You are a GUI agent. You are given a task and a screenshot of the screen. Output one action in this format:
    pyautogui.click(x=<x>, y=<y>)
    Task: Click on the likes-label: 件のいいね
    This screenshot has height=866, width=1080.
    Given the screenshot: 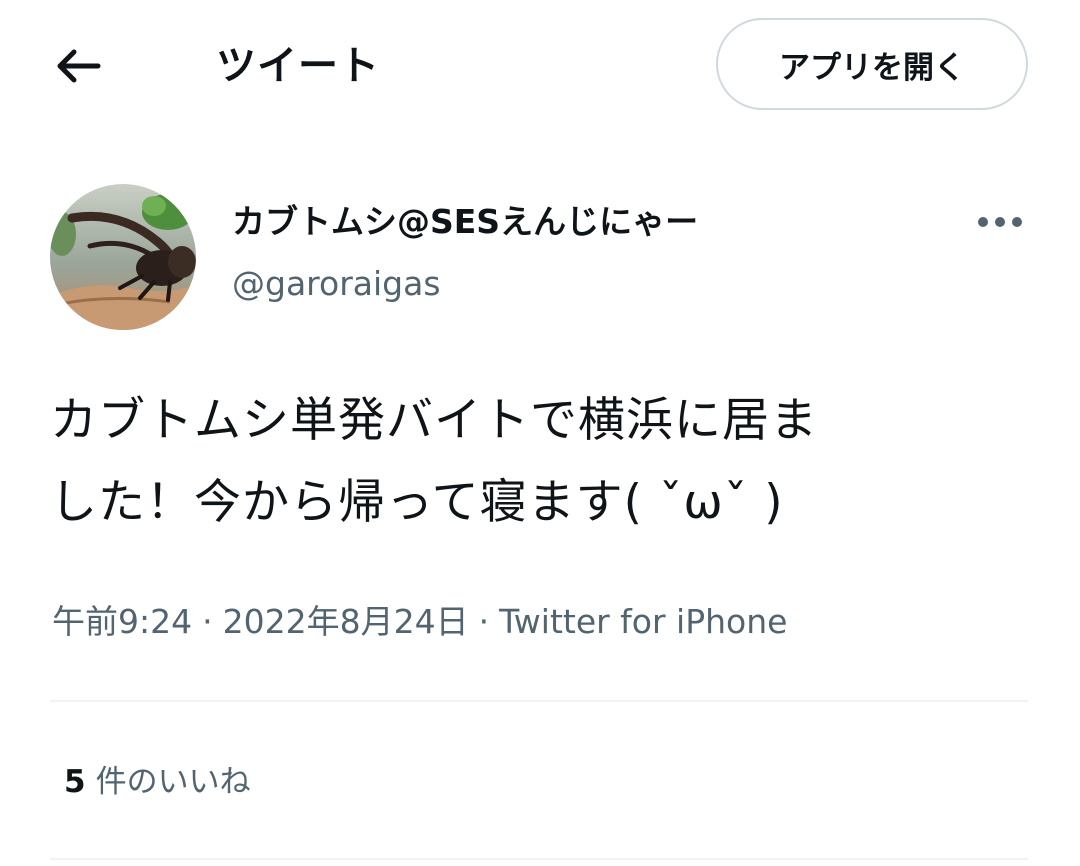 What is the action you would take?
    pyautogui.click(x=173, y=782)
    